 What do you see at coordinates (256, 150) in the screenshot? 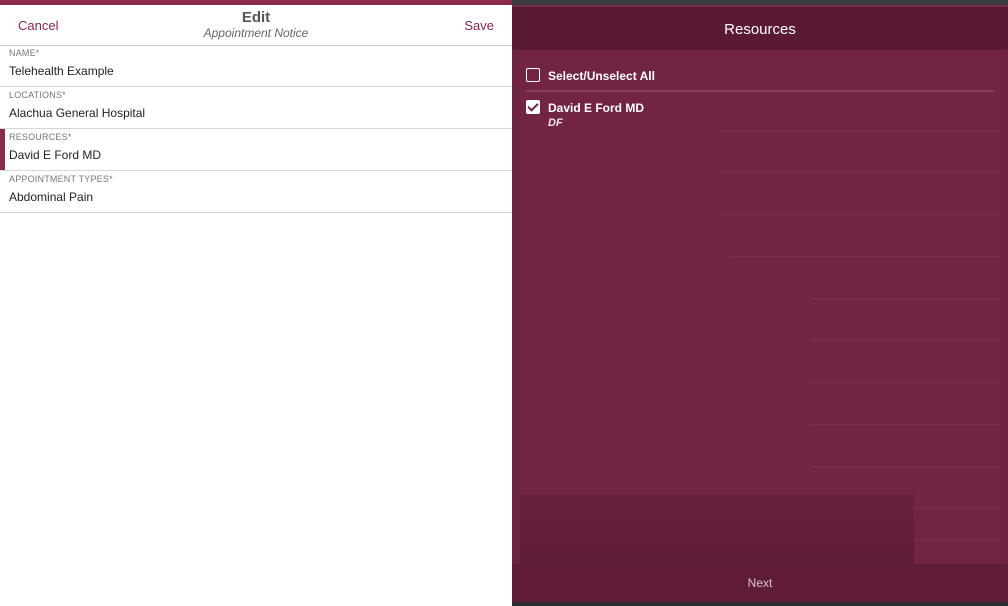
I see `resources-field: RESOURCES* David E Ford MD` at bounding box center [256, 150].